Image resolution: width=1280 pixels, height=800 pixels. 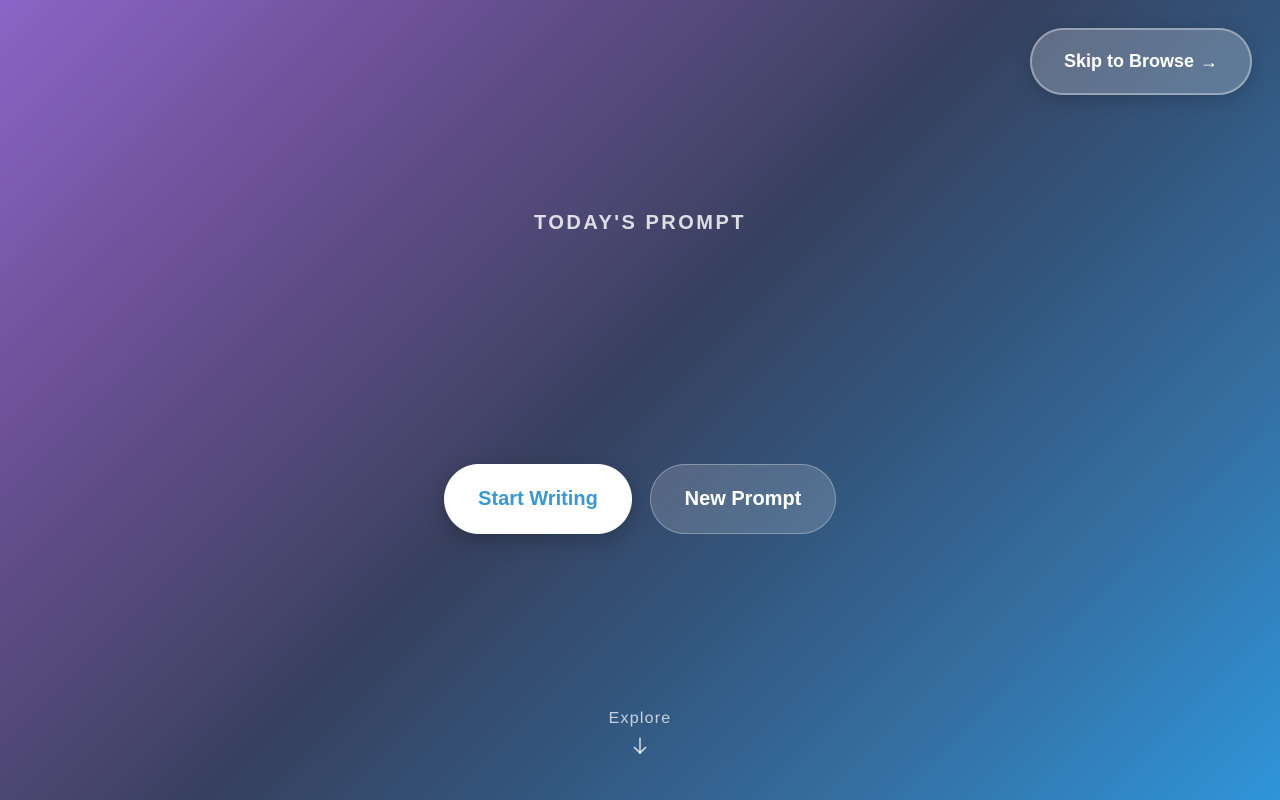 What do you see at coordinates (743, 499) in the screenshot?
I see `new-prompt-button: New Prompt` at bounding box center [743, 499].